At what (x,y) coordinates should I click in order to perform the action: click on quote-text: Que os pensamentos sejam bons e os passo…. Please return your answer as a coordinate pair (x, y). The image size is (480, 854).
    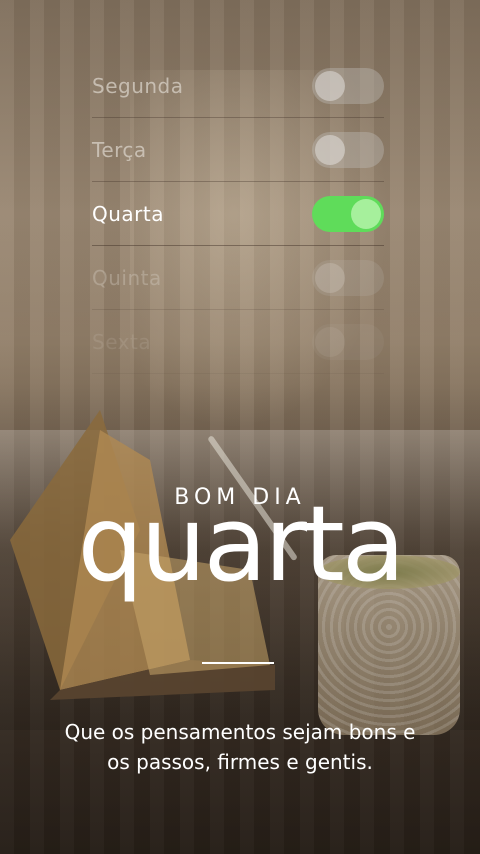
    Looking at the image, I should click on (240, 747).